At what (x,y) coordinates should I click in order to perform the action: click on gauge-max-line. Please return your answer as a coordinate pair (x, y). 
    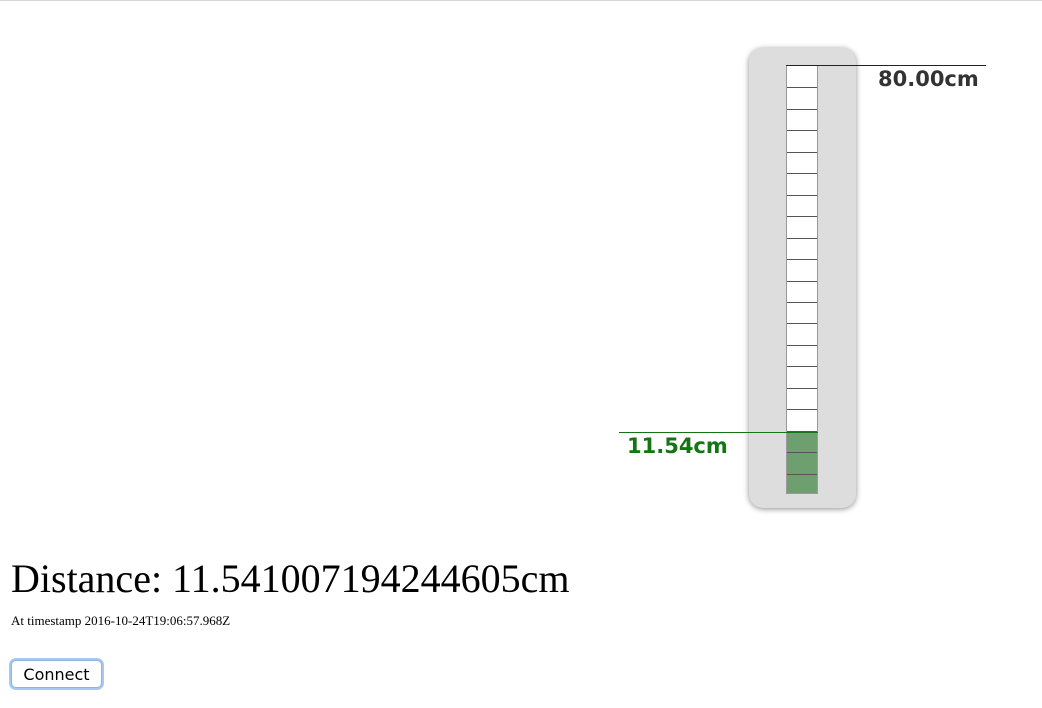
    Looking at the image, I should click on (886, 65).